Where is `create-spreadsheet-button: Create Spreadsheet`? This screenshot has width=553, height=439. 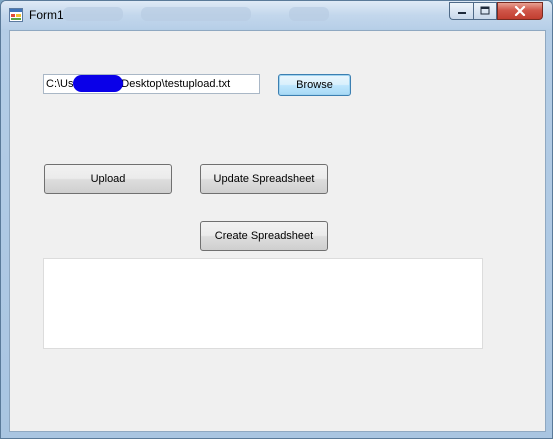
create-spreadsheet-button: Create Spreadsheet is located at coordinates (264, 236).